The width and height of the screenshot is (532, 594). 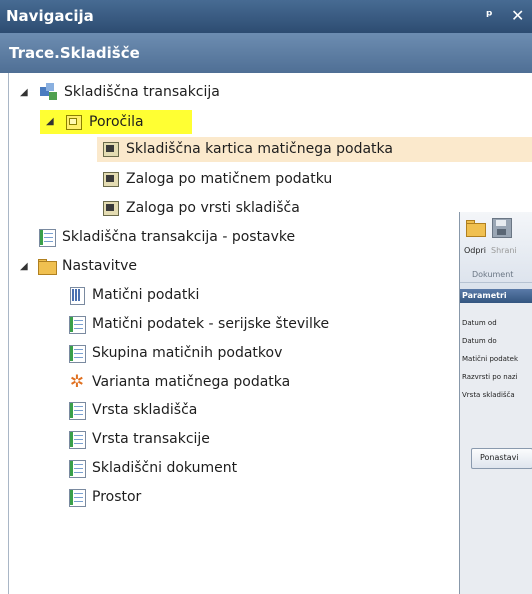 I want to click on variant-icon: ✲, so click(x=77, y=382).